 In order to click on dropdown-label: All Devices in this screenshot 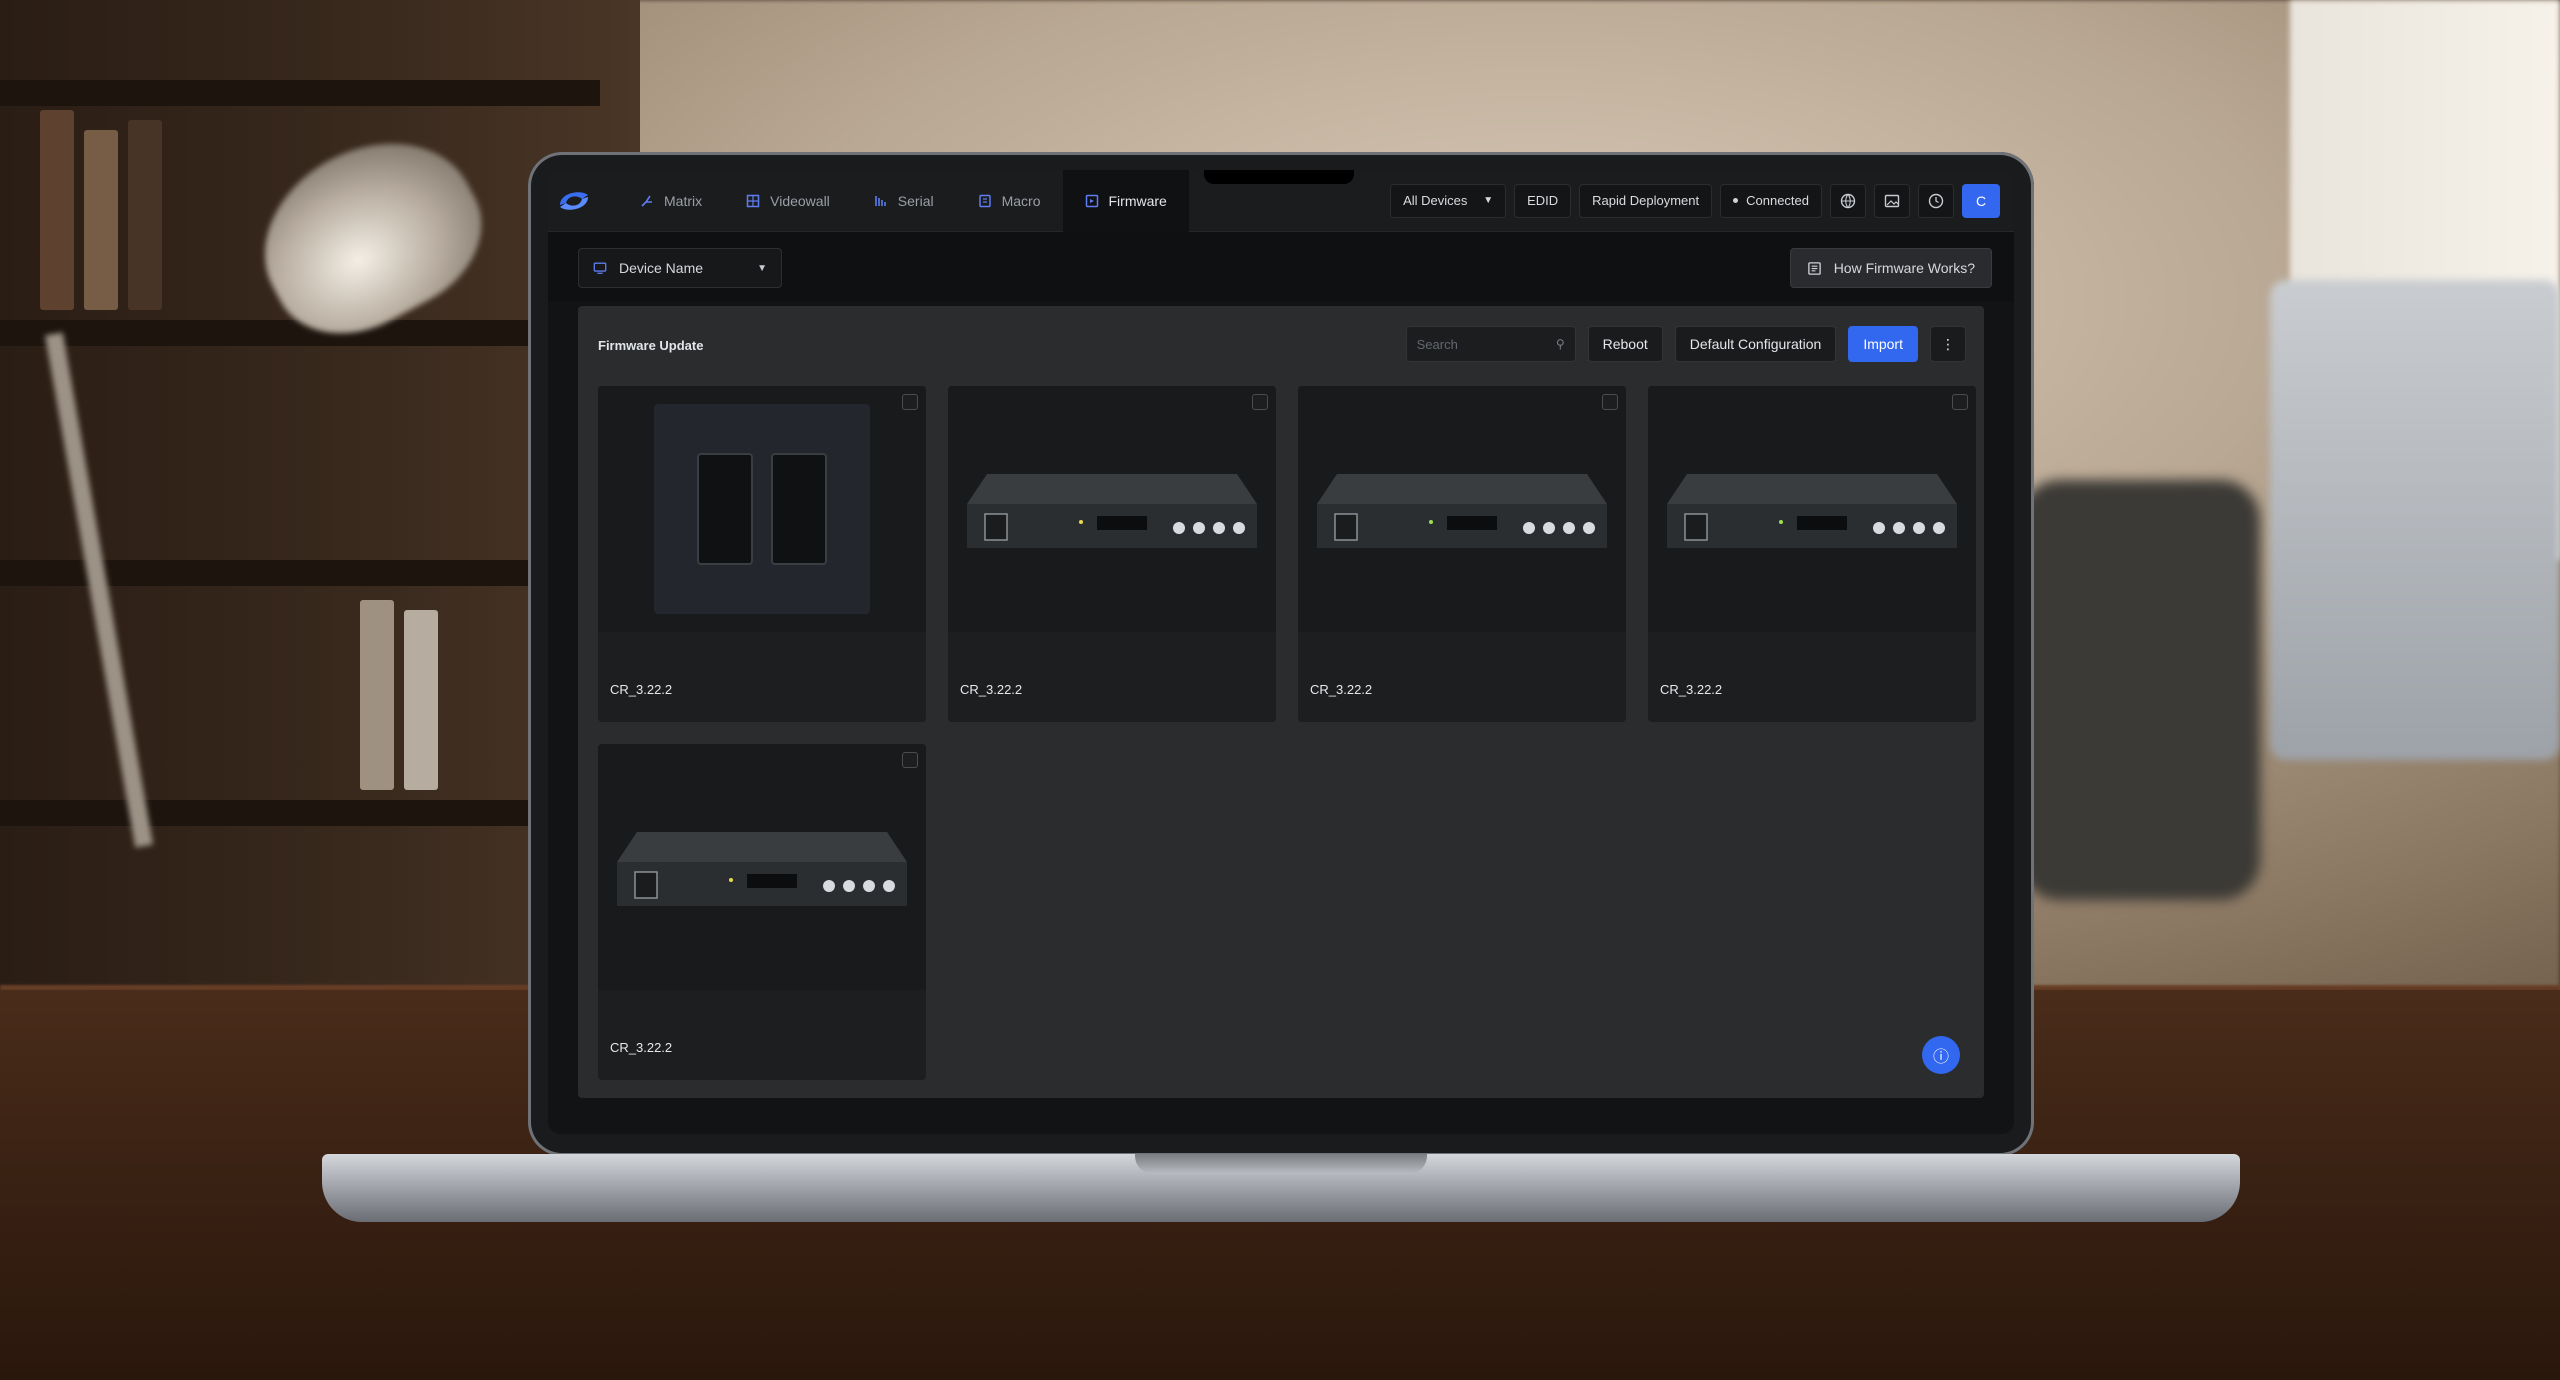, I will do `click(1435, 200)`.